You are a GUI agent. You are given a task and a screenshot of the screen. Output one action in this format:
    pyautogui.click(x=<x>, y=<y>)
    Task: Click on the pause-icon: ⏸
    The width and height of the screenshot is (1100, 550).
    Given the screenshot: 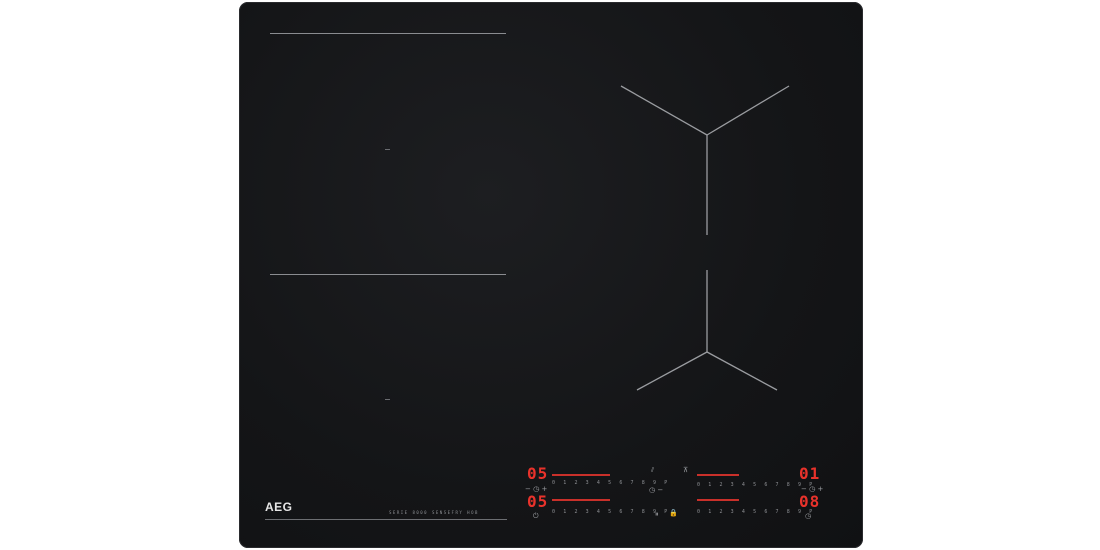 What is the action you would take?
    pyautogui.click(x=657, y=514)
    